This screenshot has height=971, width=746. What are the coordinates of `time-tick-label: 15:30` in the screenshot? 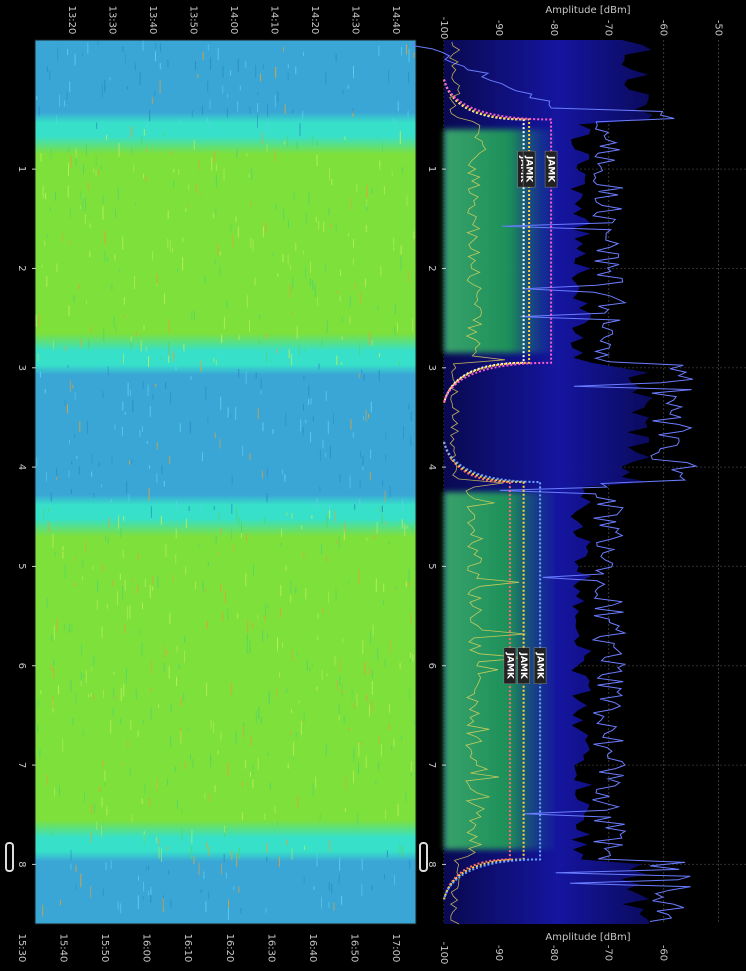 It's located at (21, 948).